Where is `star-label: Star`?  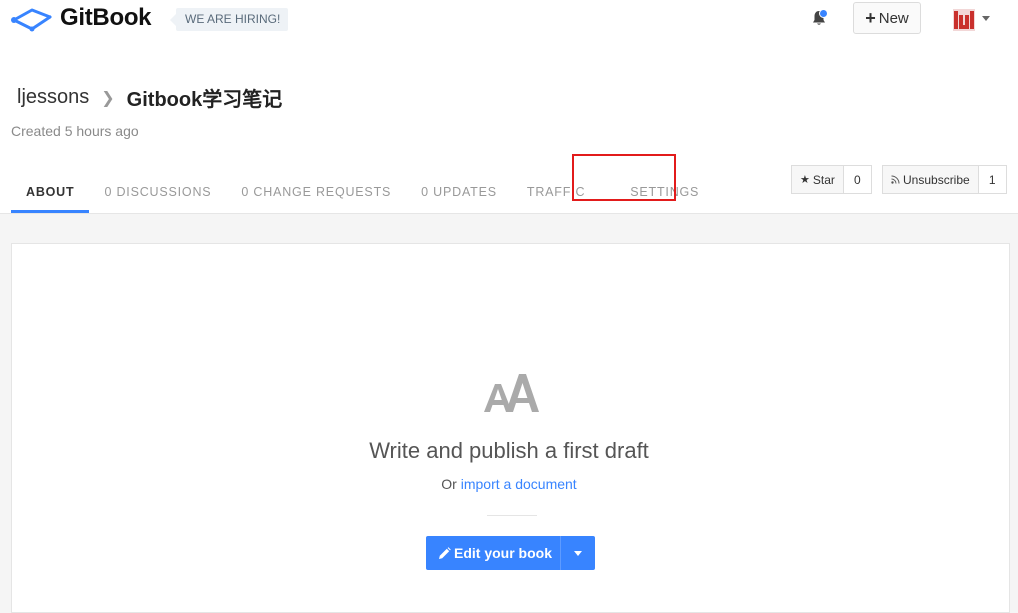 star-label: Star is located at coordinates (823, 179).